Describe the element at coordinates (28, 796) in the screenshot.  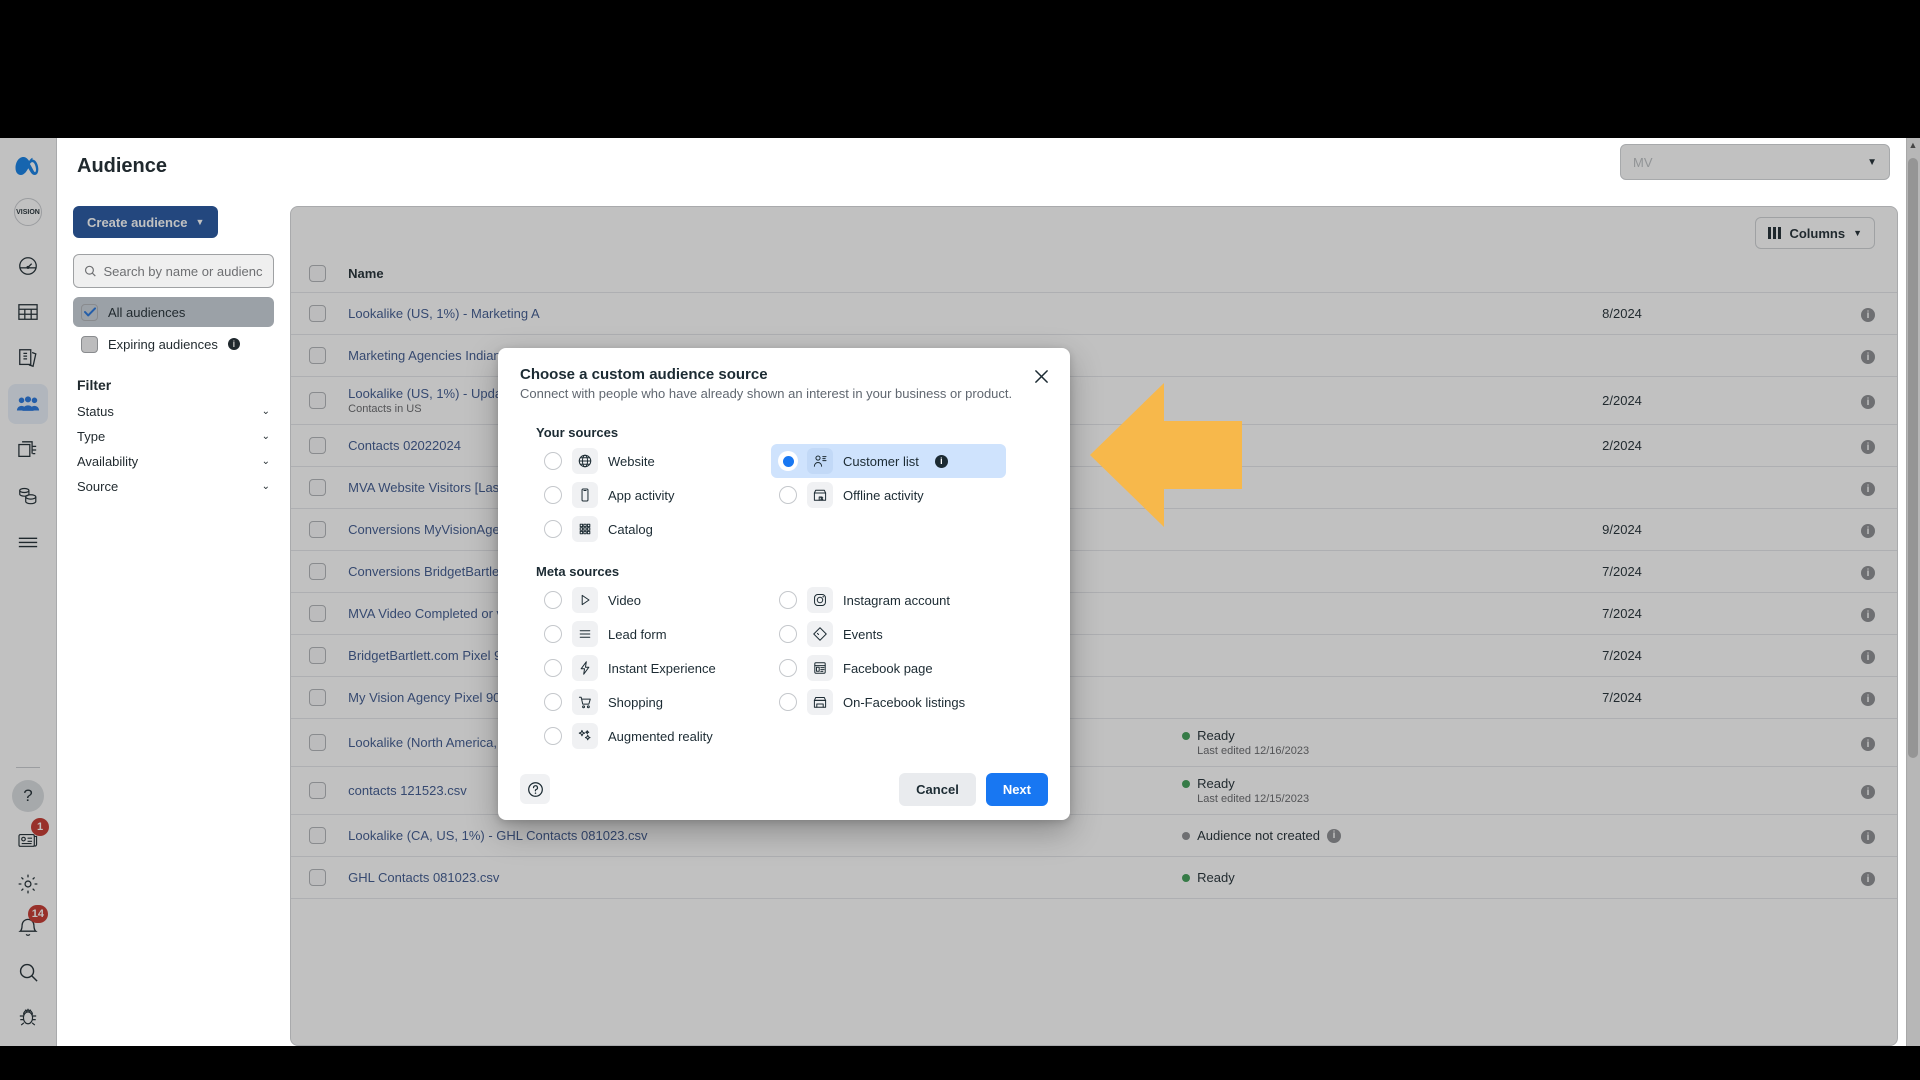
I see `question-icon: ?` at that location.